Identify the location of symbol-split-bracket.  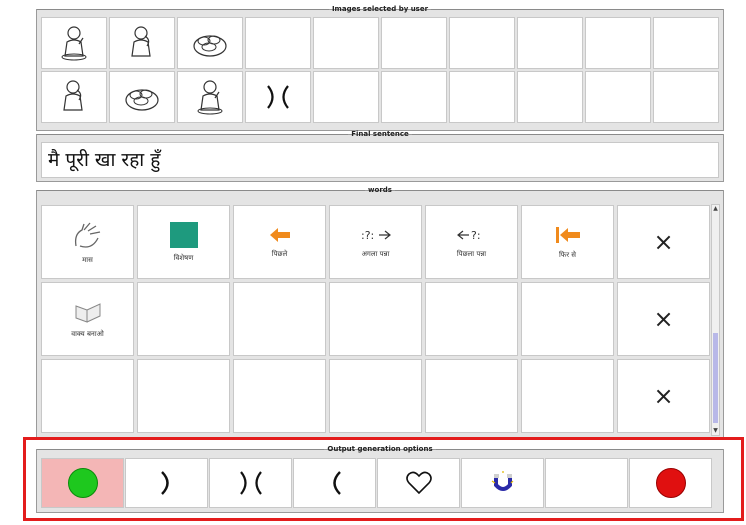
(278, 97).